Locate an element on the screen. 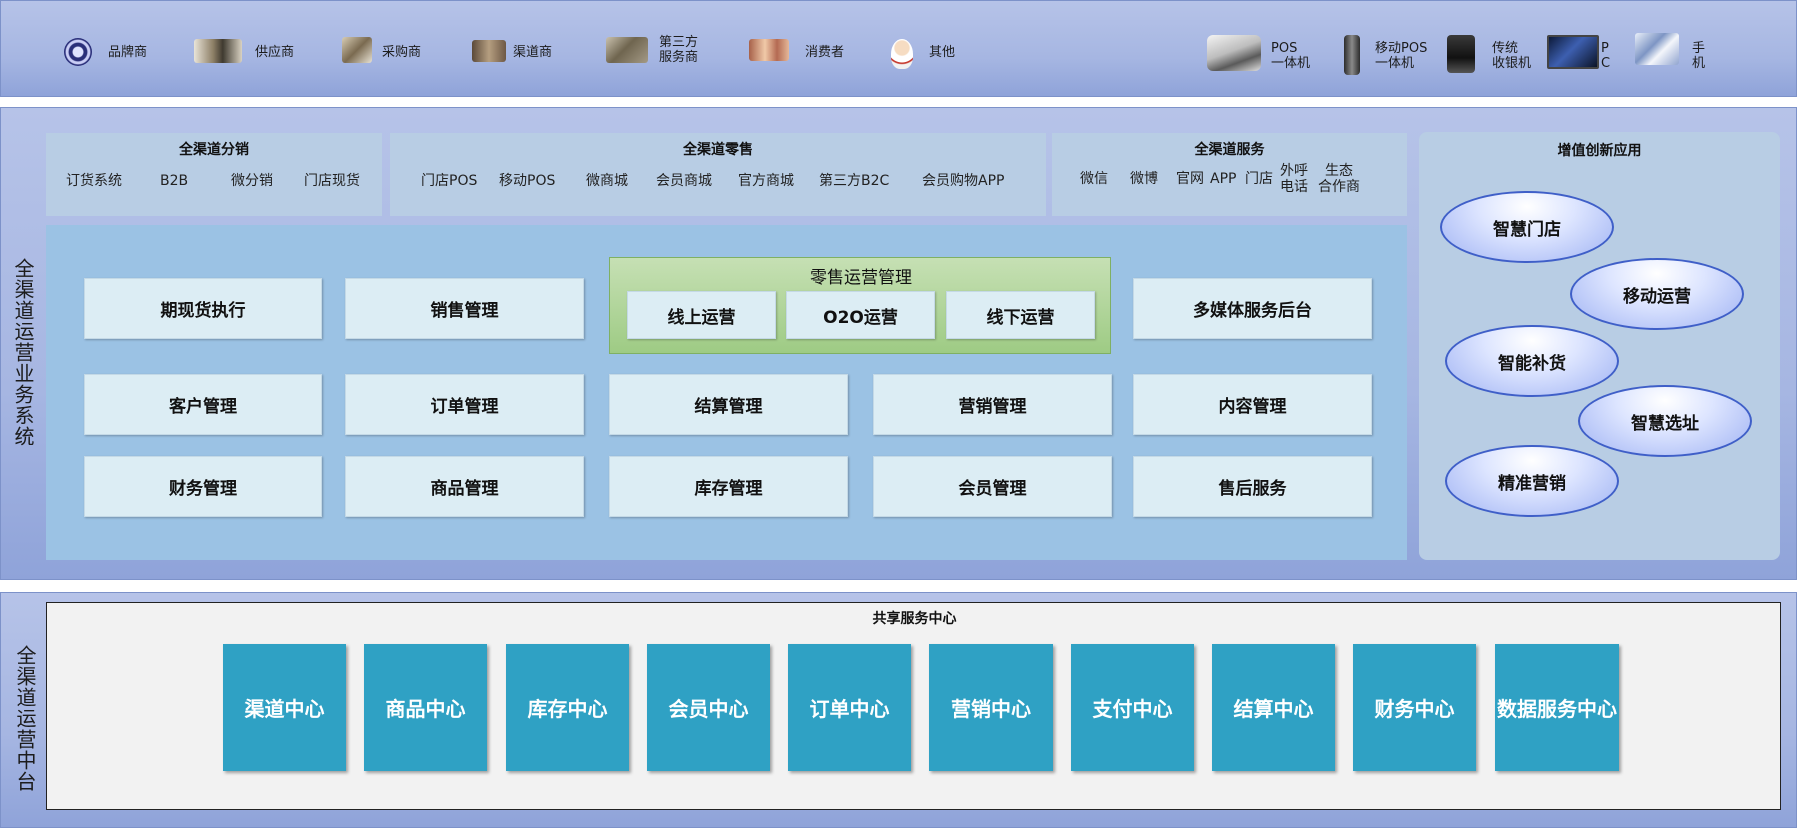 The image size is (1799, 831). center-product: 商品中心 is located at coordinates (425, 707).